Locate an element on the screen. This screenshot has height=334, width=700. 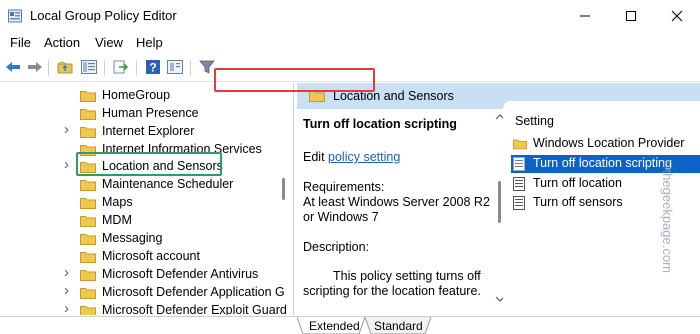
red-highlight-box is located at coordinates (294, 80).